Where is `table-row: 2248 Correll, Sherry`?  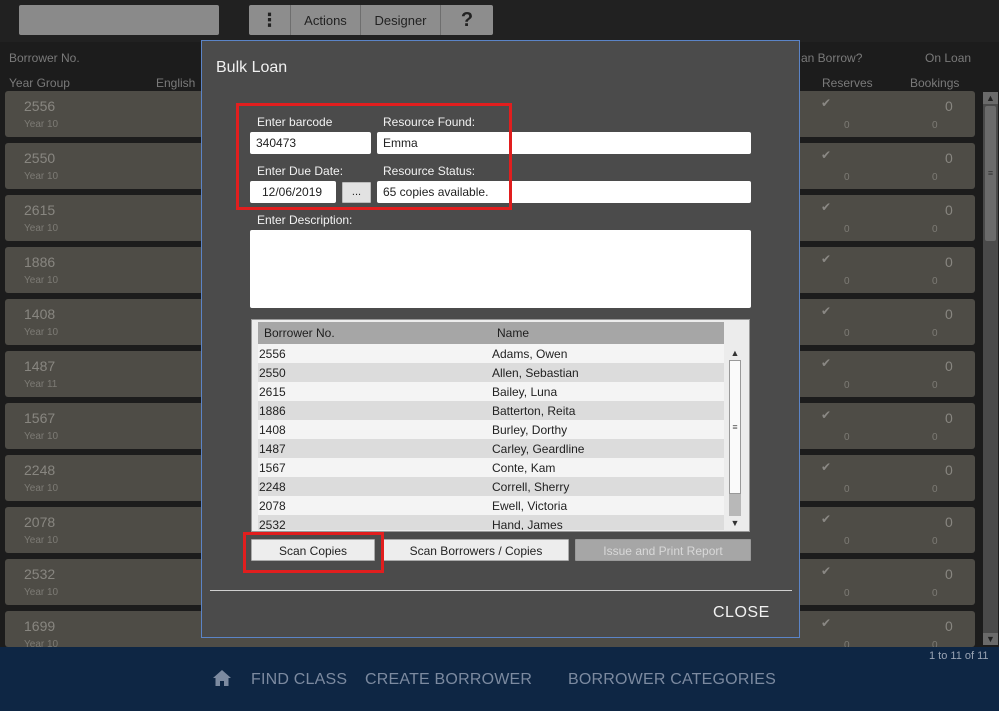
table-row: 2248 Correll, Sherry is located at coordinates (491, 486).